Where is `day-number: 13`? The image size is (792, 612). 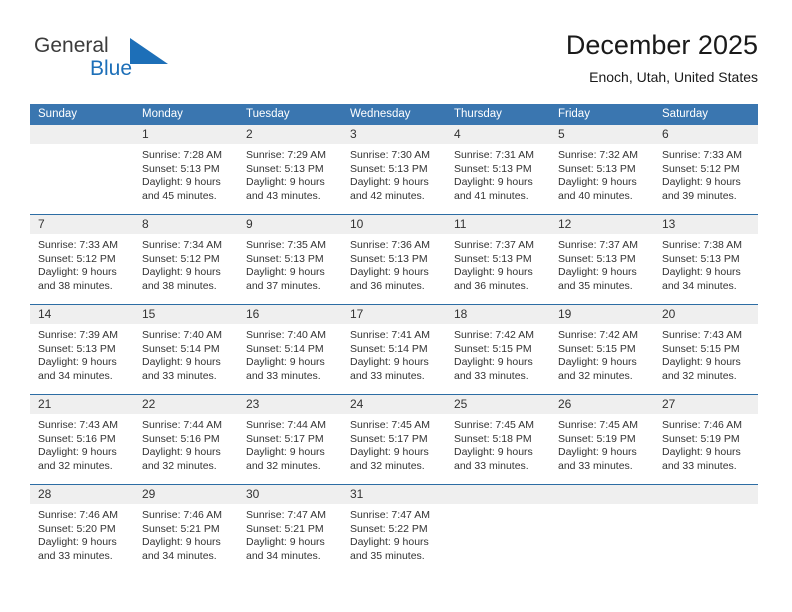 day-number: 13 is located at coordinates (706, 224).